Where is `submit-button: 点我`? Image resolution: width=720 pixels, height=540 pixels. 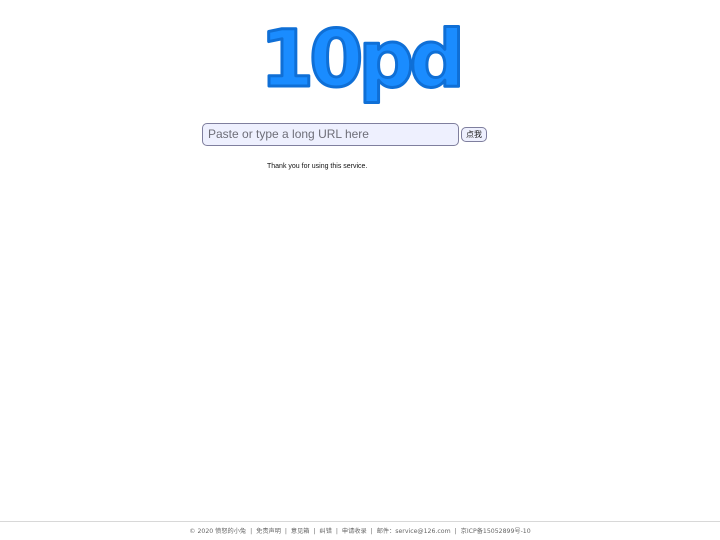
submit-button: 点我 is located at coordinates (474, 134).